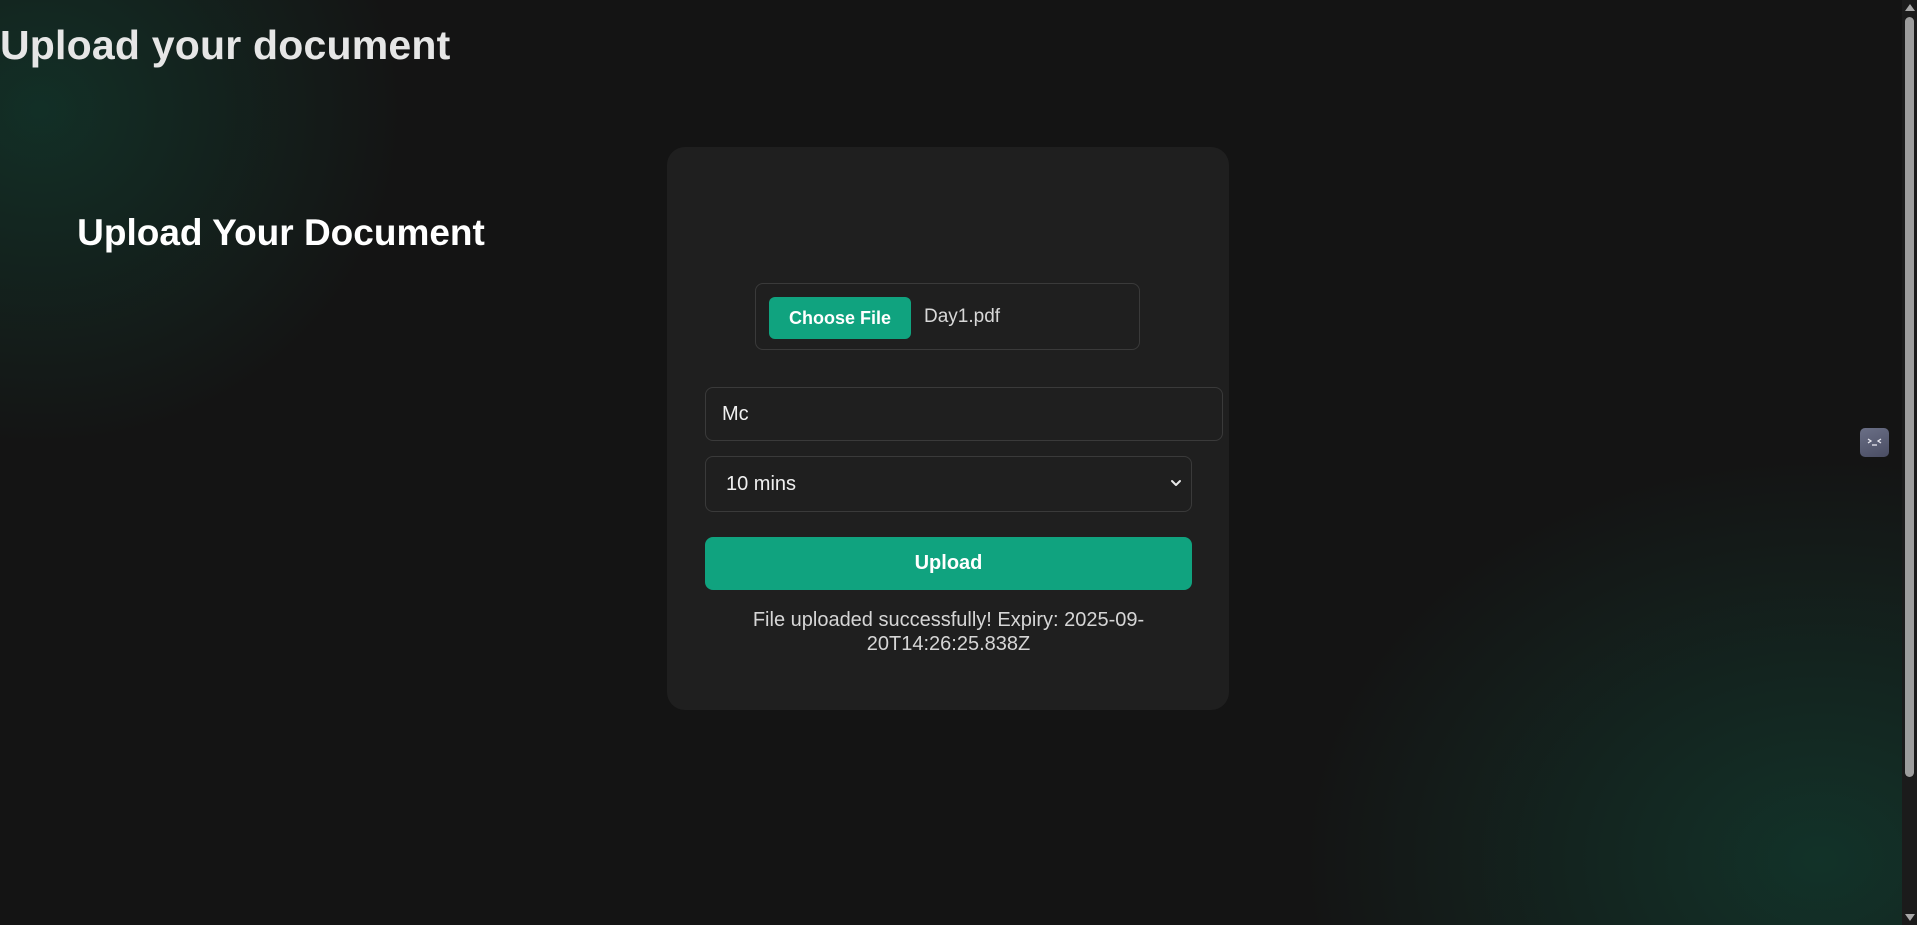 Image resolution: width=1917 pixels, height=925 pixels. What do you see at coordinates (840, 318) in the screenshot?
I see `choose-file-button: Choose File` at bounding box center [840, 318].